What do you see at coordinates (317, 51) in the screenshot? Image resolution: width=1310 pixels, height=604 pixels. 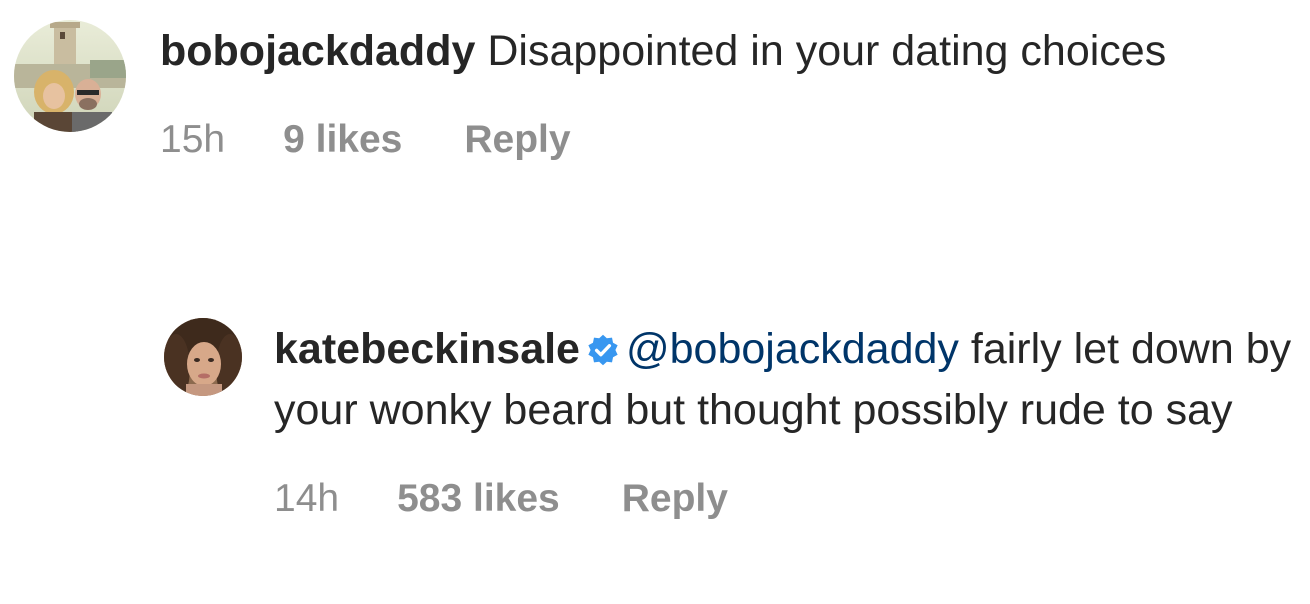 I see `comment-username: bobojackdaddy` at bounding box center [317, 51].